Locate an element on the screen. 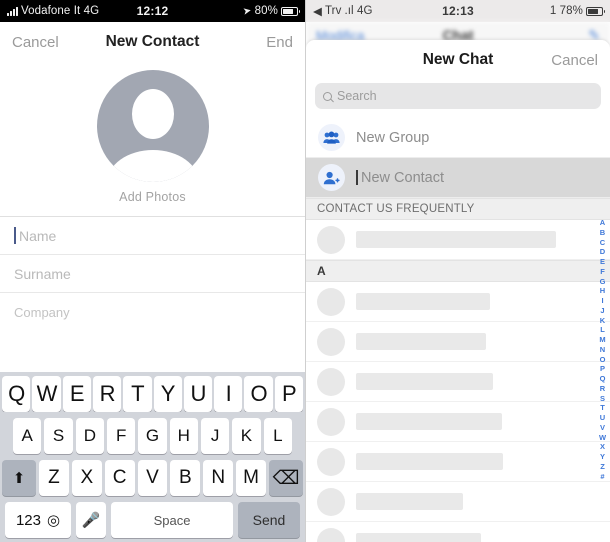 Image resolution: width=610 pixels, height=542 pixels. alpha-index-r: R is located at coordinates (602, 389).